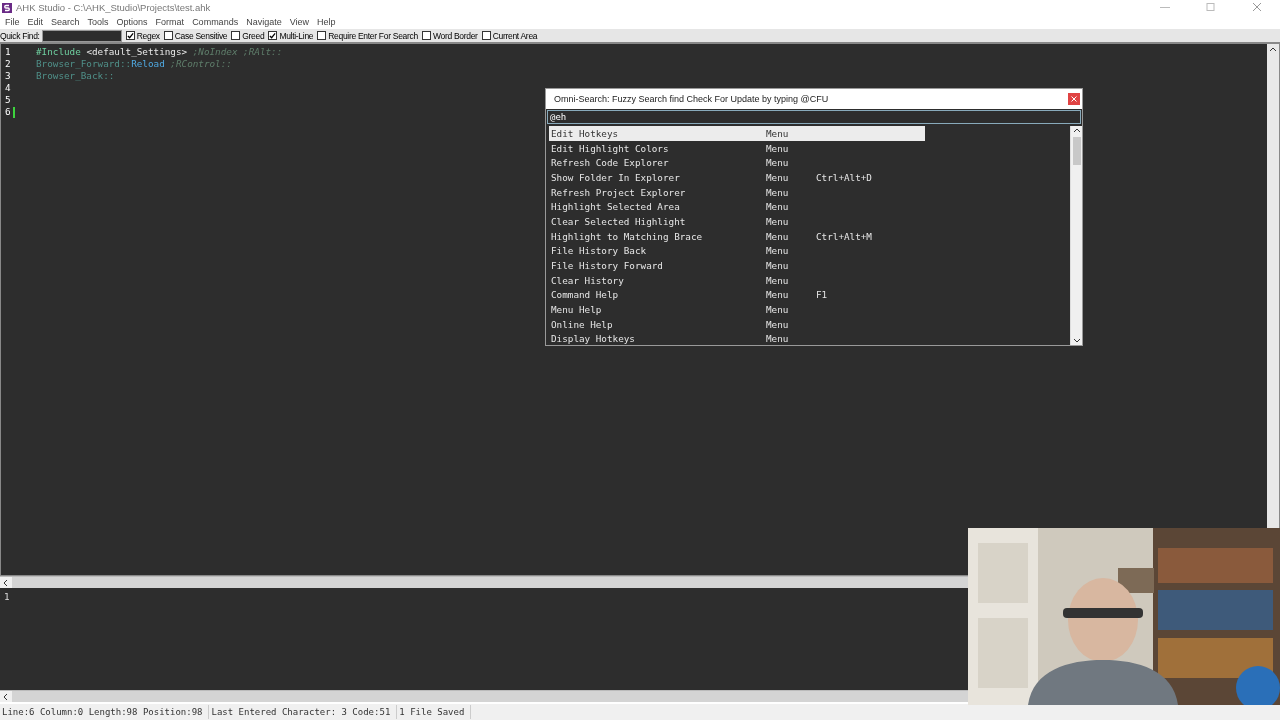  Describe the element at coordinates (327, 22) in the screenshot. I see `menu-item: Help` at that location.